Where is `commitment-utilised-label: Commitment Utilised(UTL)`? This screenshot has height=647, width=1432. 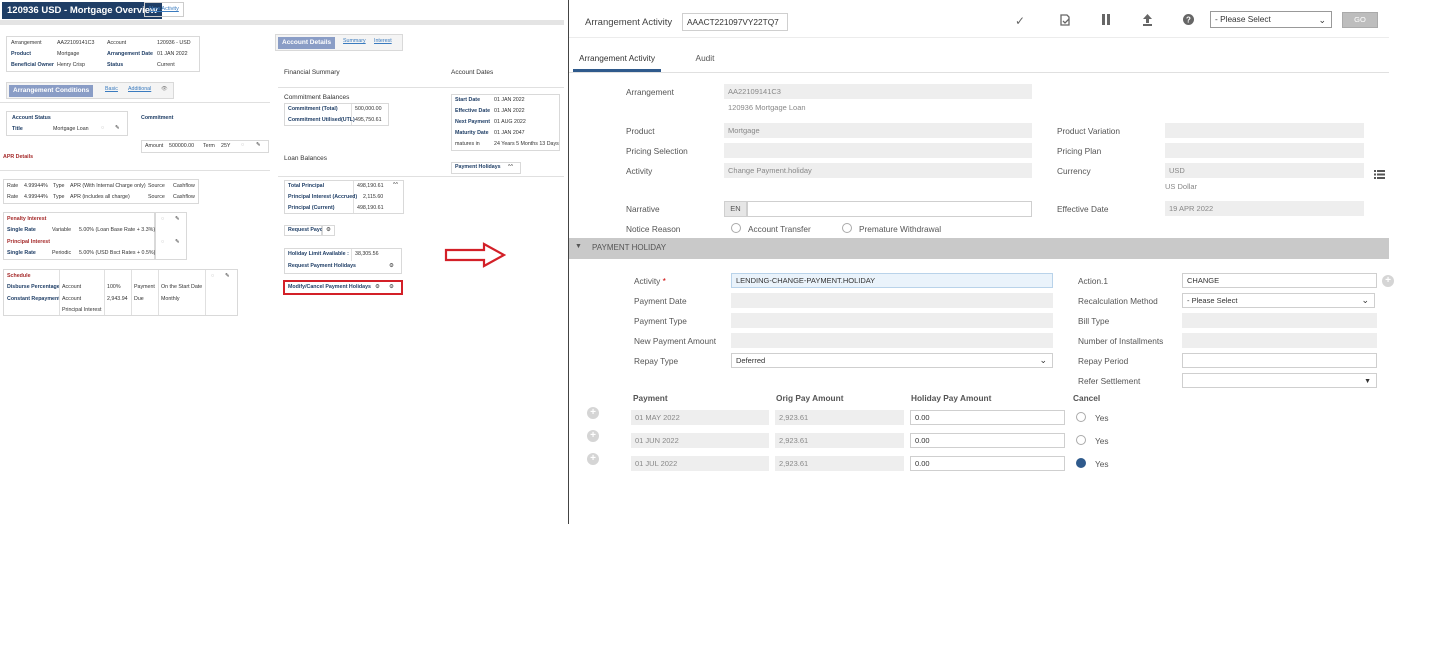
commitment-utilised-label: Commitment Utilised(UTL) is located at coordinates (321, 120).